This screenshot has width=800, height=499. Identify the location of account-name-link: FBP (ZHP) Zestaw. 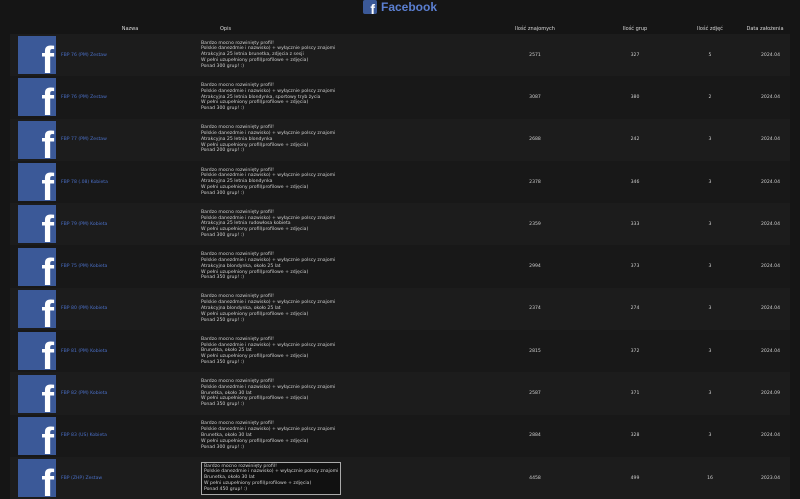
(130, 478).